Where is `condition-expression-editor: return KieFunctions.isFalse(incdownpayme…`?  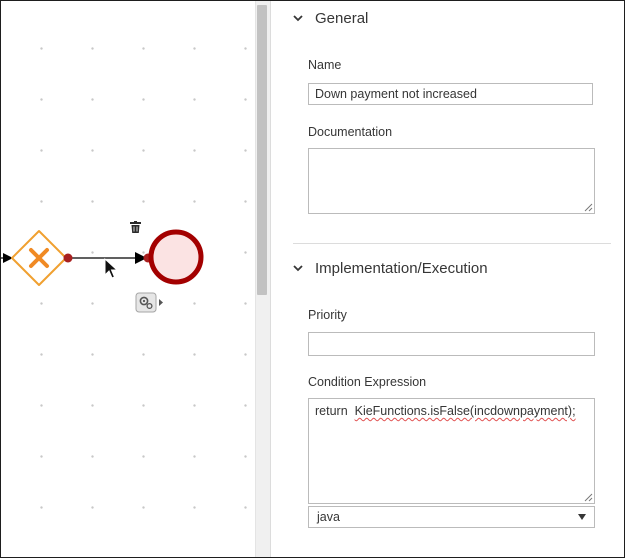
condition-expression-editor: return KieFunctions.isFalse(incdownpayme… is located at coordinates (451, 451).